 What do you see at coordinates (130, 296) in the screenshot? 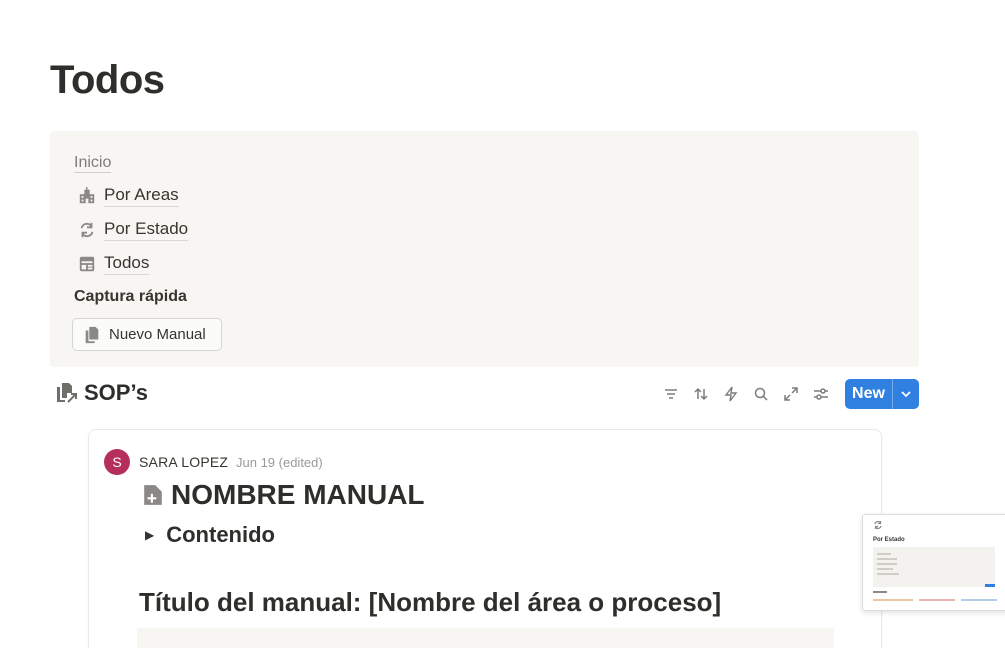
I see `quick-capture-heading: Captura rápida` at bounding box center [130, 296].